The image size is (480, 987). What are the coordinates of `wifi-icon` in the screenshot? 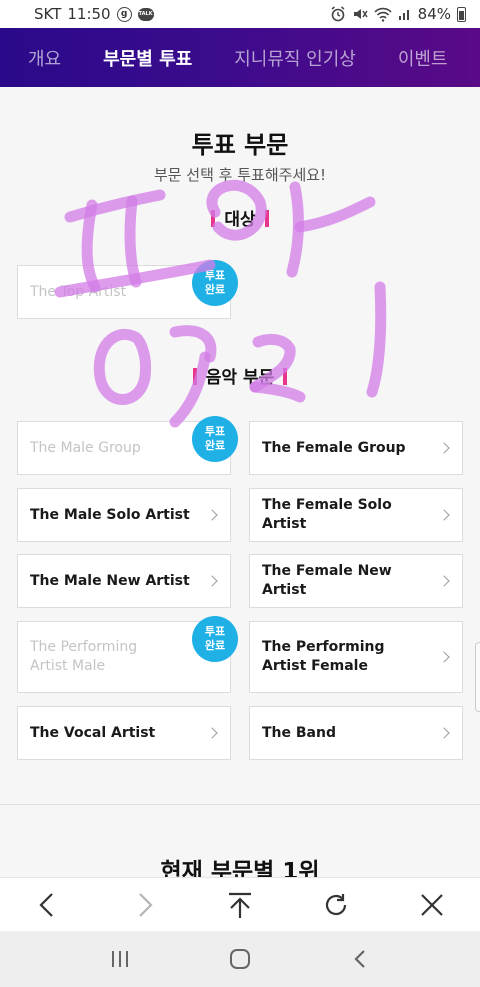 It's located at (383, 14).